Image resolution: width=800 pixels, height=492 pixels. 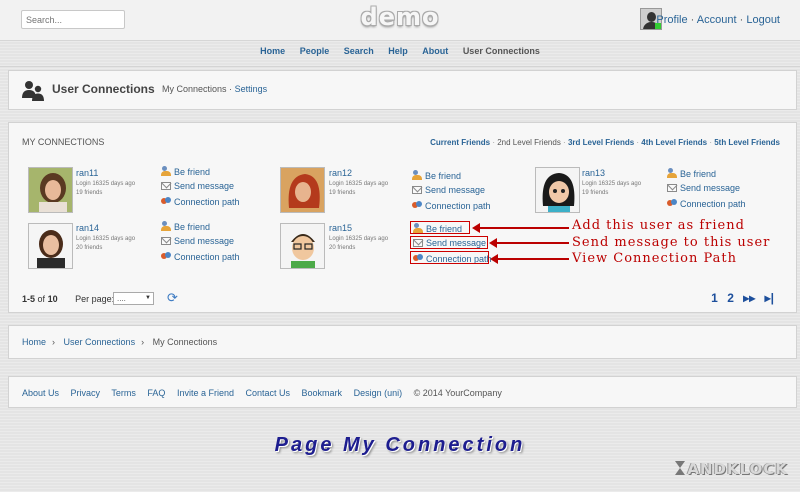 I want to click on result-range: 1-5 of 10 Per page:, so click(x=68, y=299).